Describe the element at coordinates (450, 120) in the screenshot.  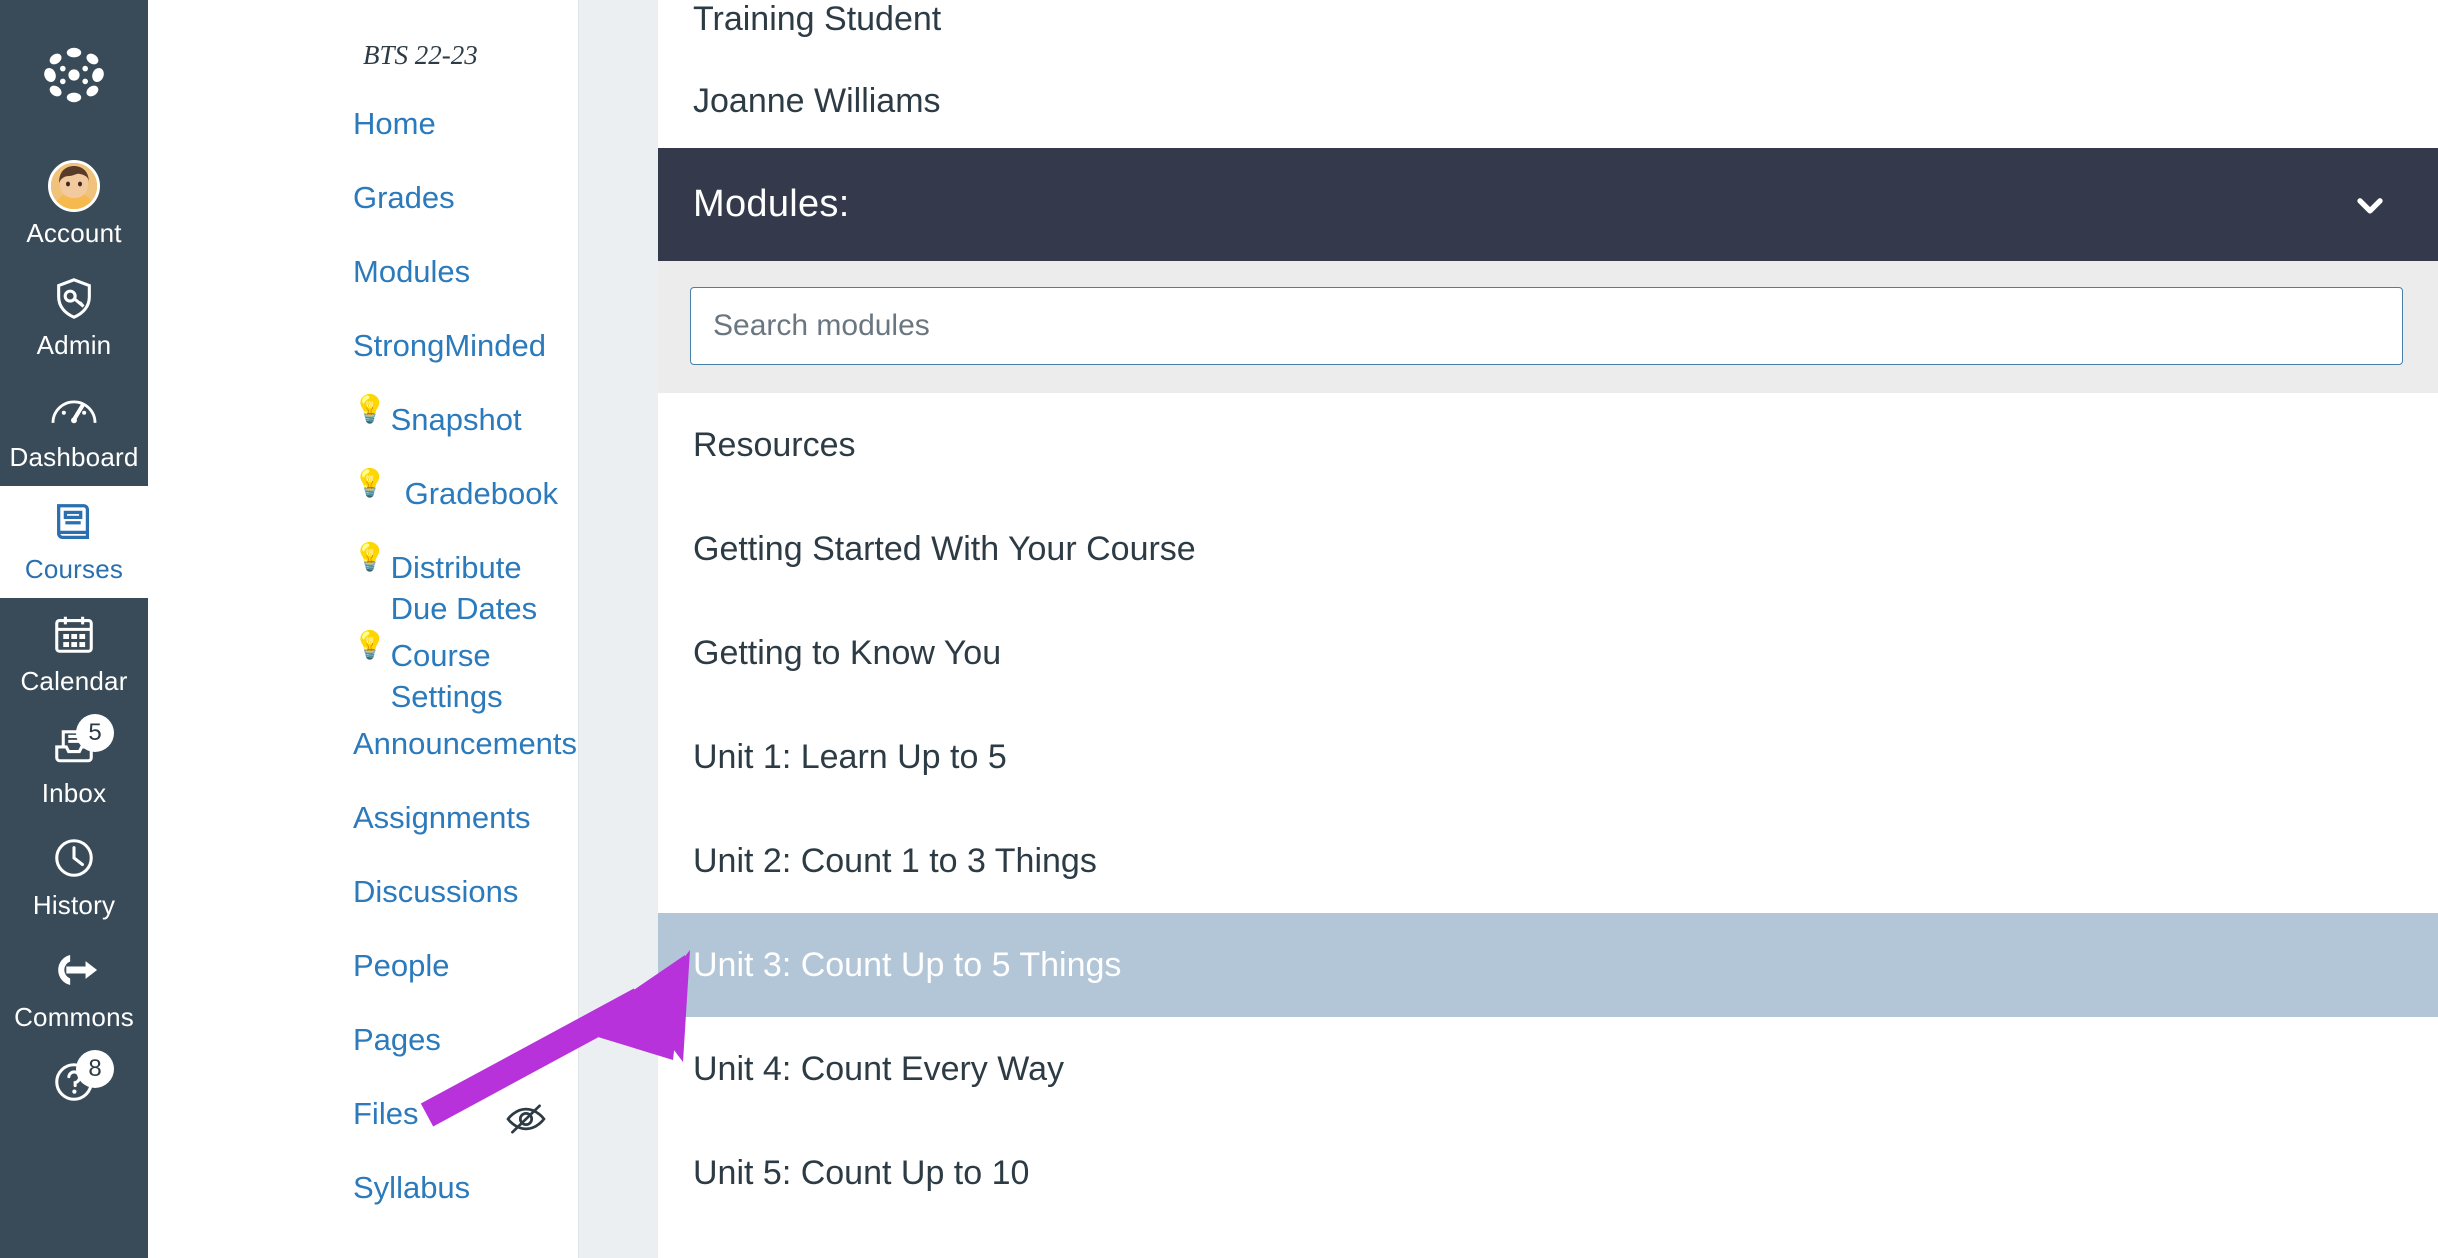
I see `course-nav-link: Home` at that location.